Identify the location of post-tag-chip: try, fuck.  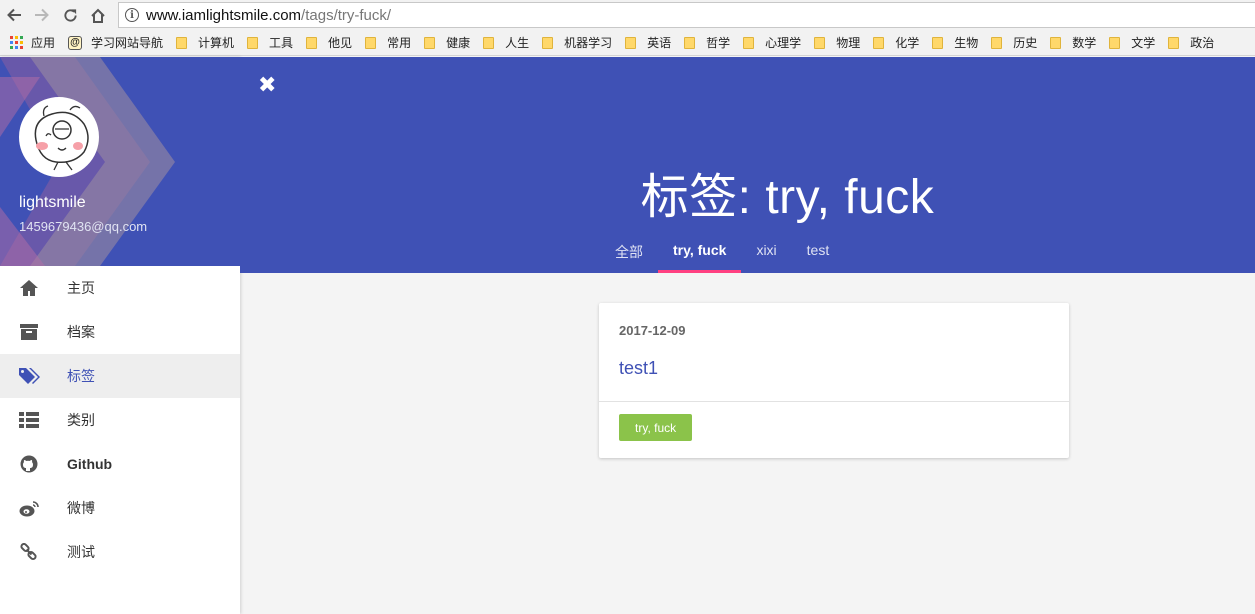
(656, 427).